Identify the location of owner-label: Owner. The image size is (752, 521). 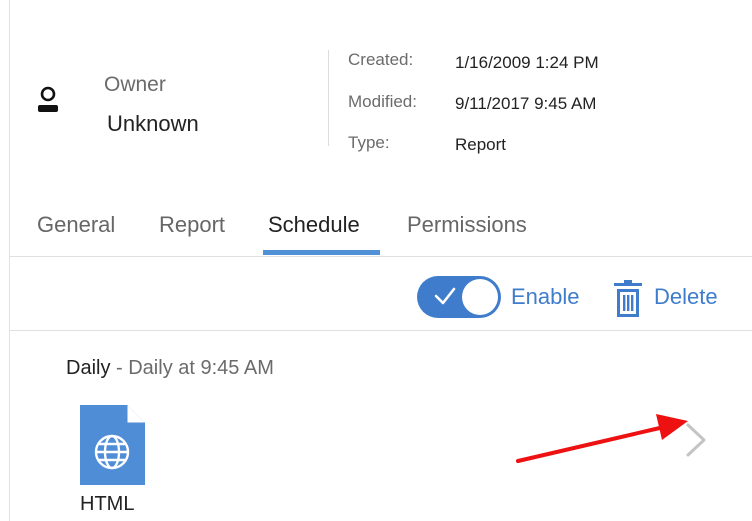
(135, 84).